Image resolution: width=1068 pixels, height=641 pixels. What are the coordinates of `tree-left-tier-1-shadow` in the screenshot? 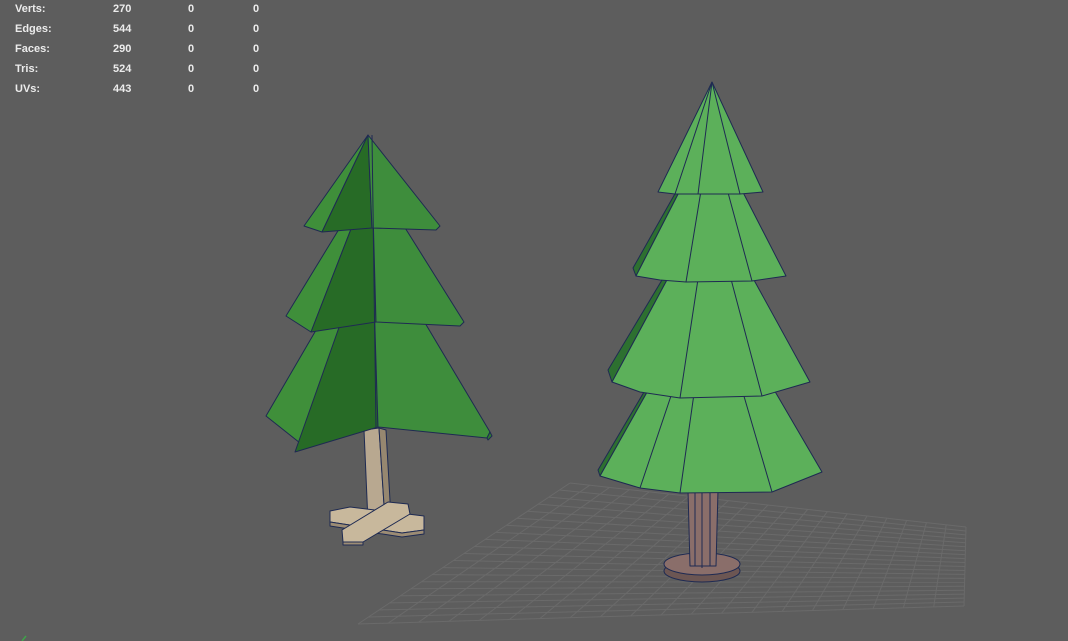 It's located at (347, 183).